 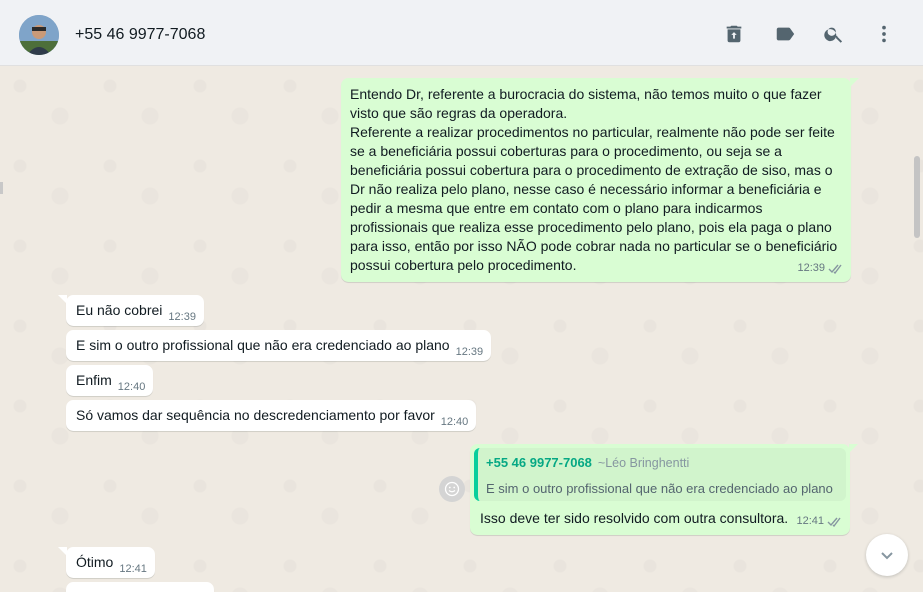 What do you see at coordinates (785, 34) in the screenshot?
I see `label-icon` at bounding box center [785, 34].